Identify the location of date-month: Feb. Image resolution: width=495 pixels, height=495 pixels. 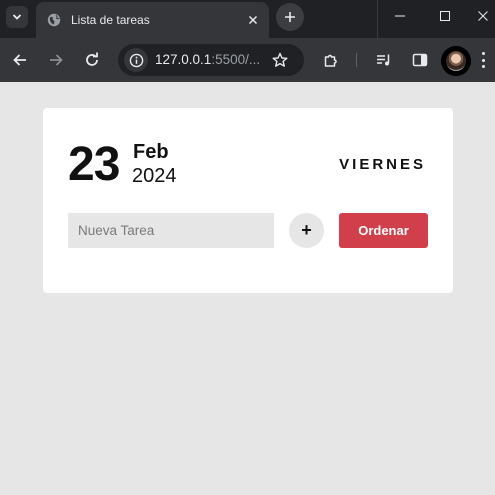
(151, 152).